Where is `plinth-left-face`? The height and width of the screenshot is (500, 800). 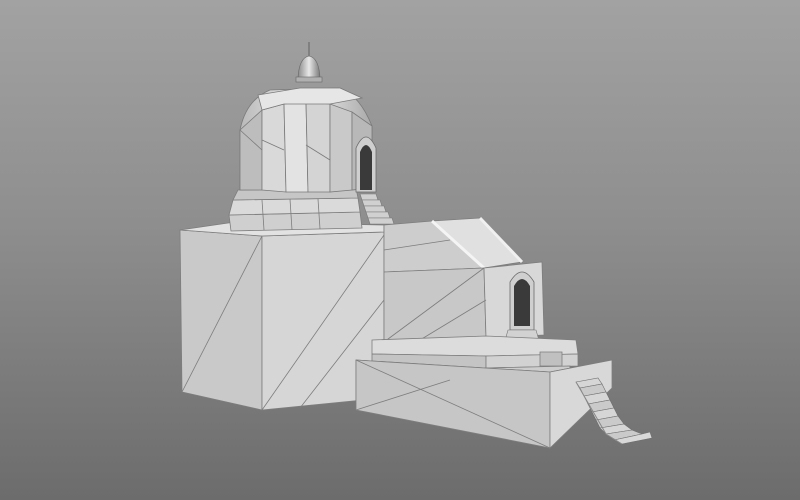
plinth-left-face is located at coordinates (221, 320).